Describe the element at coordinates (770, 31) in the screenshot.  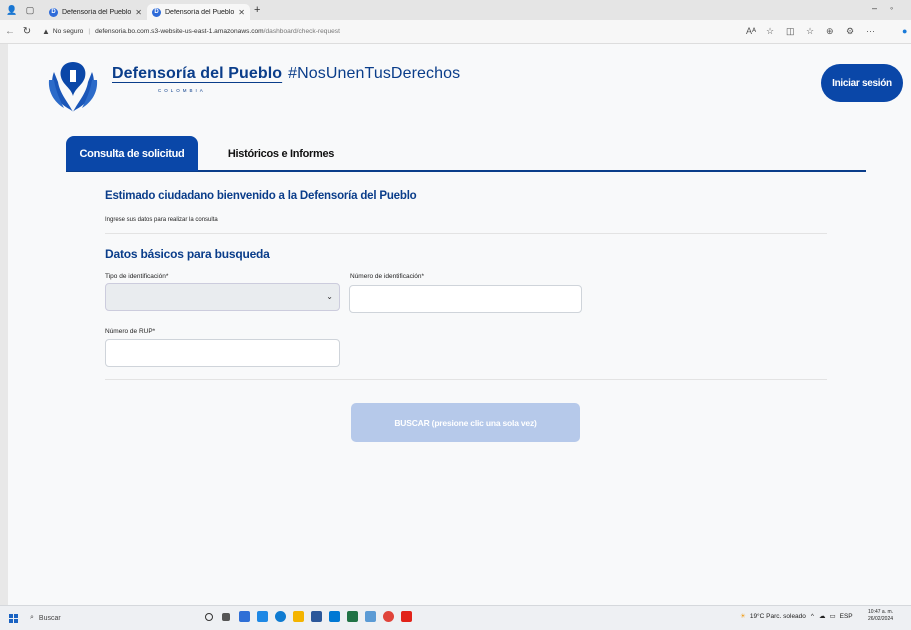
I see `favorite-icon: ☆` at that location.